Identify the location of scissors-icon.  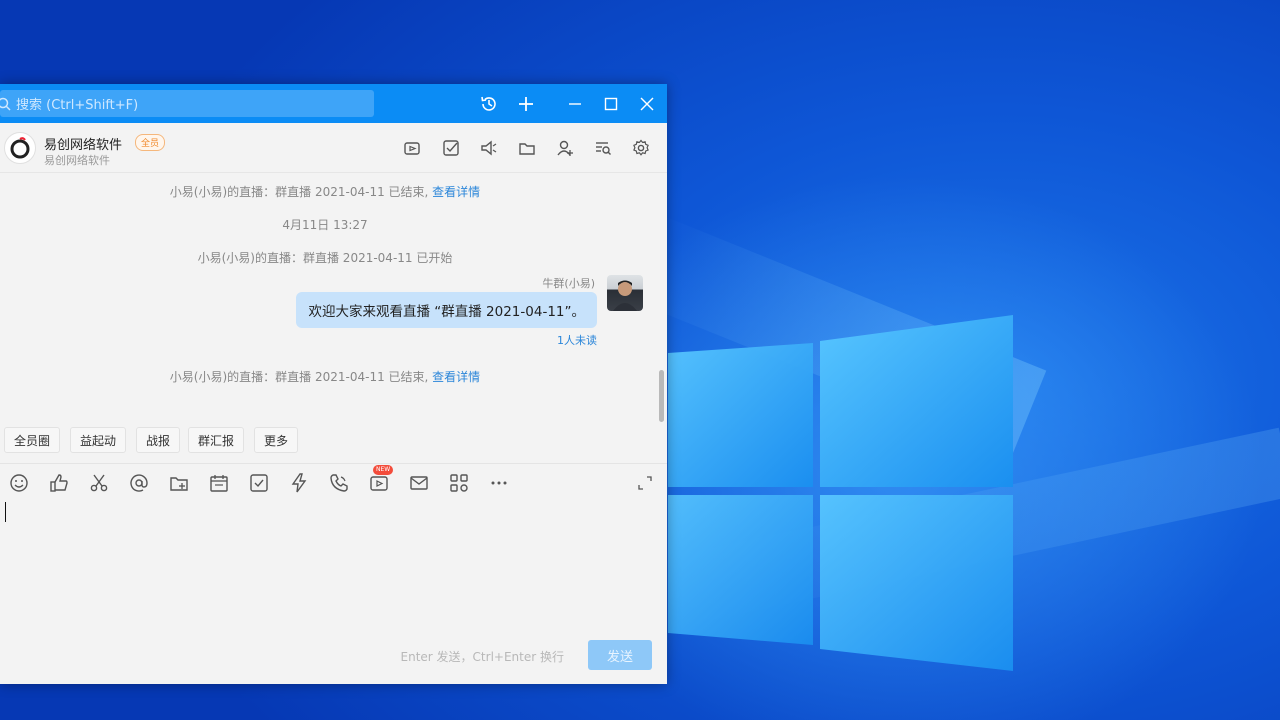
(99, 483).